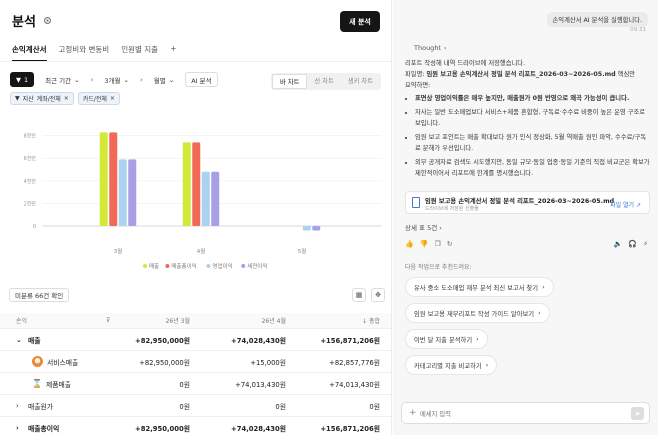 The image size is (658, 435). I want to click on tab-3: +, so click(173, 52).